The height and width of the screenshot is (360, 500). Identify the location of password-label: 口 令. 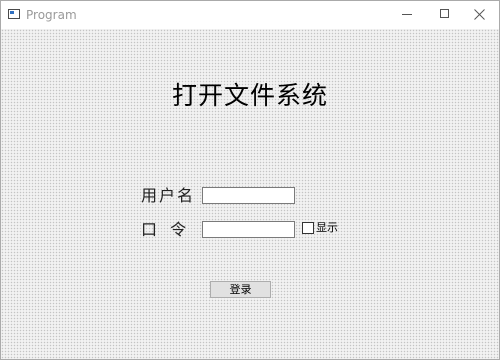
(164, 229).